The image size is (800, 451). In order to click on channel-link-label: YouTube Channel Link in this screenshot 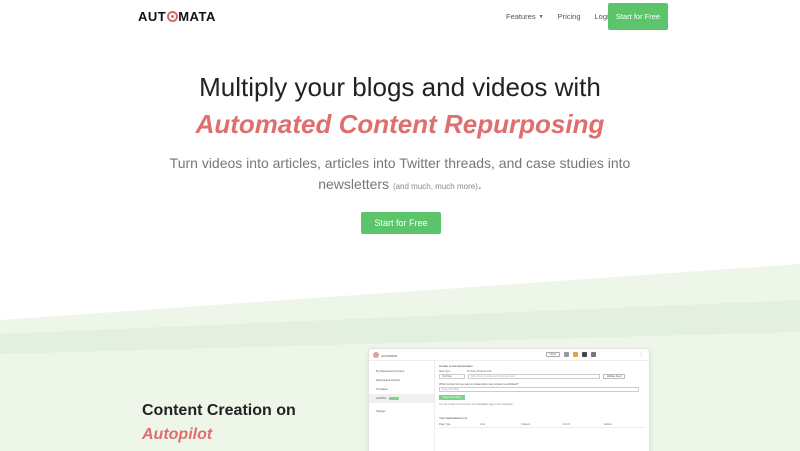, I will do `click(479, 371)`.